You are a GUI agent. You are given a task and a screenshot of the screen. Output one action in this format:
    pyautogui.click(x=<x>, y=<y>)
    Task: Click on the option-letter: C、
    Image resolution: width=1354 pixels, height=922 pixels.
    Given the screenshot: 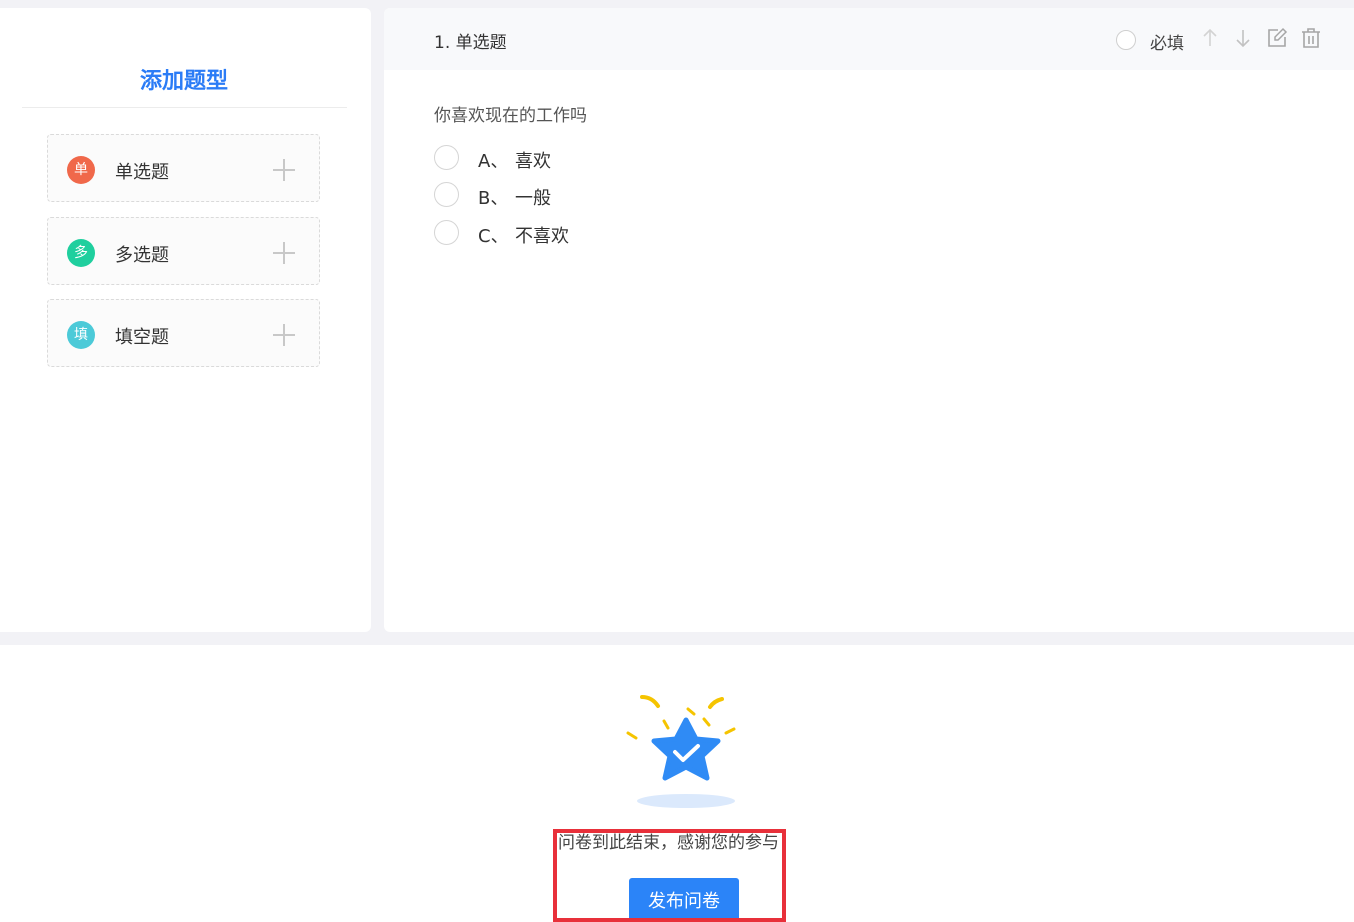 What is the action you would take?
    pyautogui.click(x=493, y=236)
    